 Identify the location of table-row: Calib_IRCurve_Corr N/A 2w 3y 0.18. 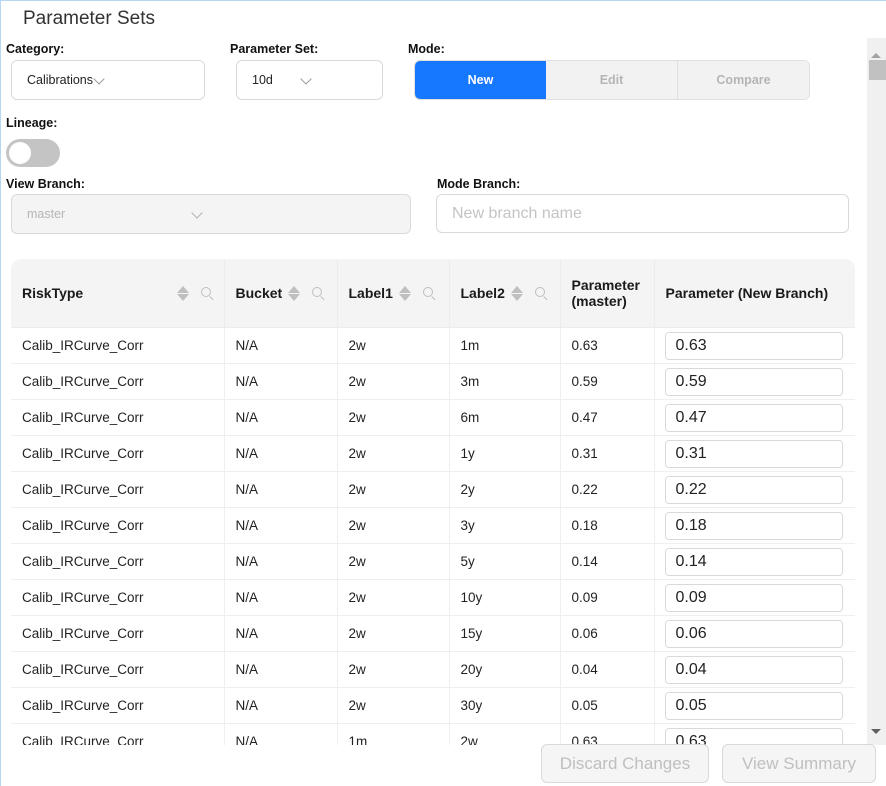
(433, 525).